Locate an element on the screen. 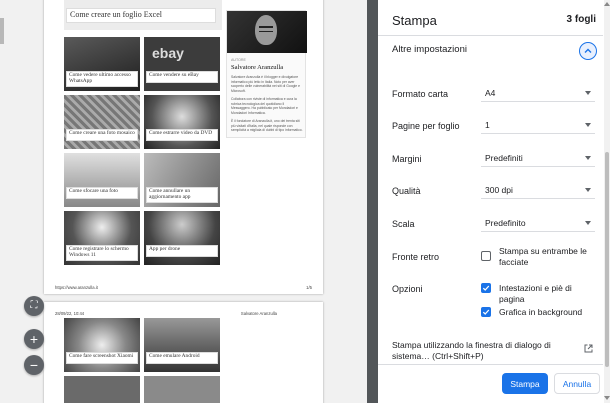 This screenshot has width=610, height=403. fit-icon: ⛶ is located at coordinates (34, 305).